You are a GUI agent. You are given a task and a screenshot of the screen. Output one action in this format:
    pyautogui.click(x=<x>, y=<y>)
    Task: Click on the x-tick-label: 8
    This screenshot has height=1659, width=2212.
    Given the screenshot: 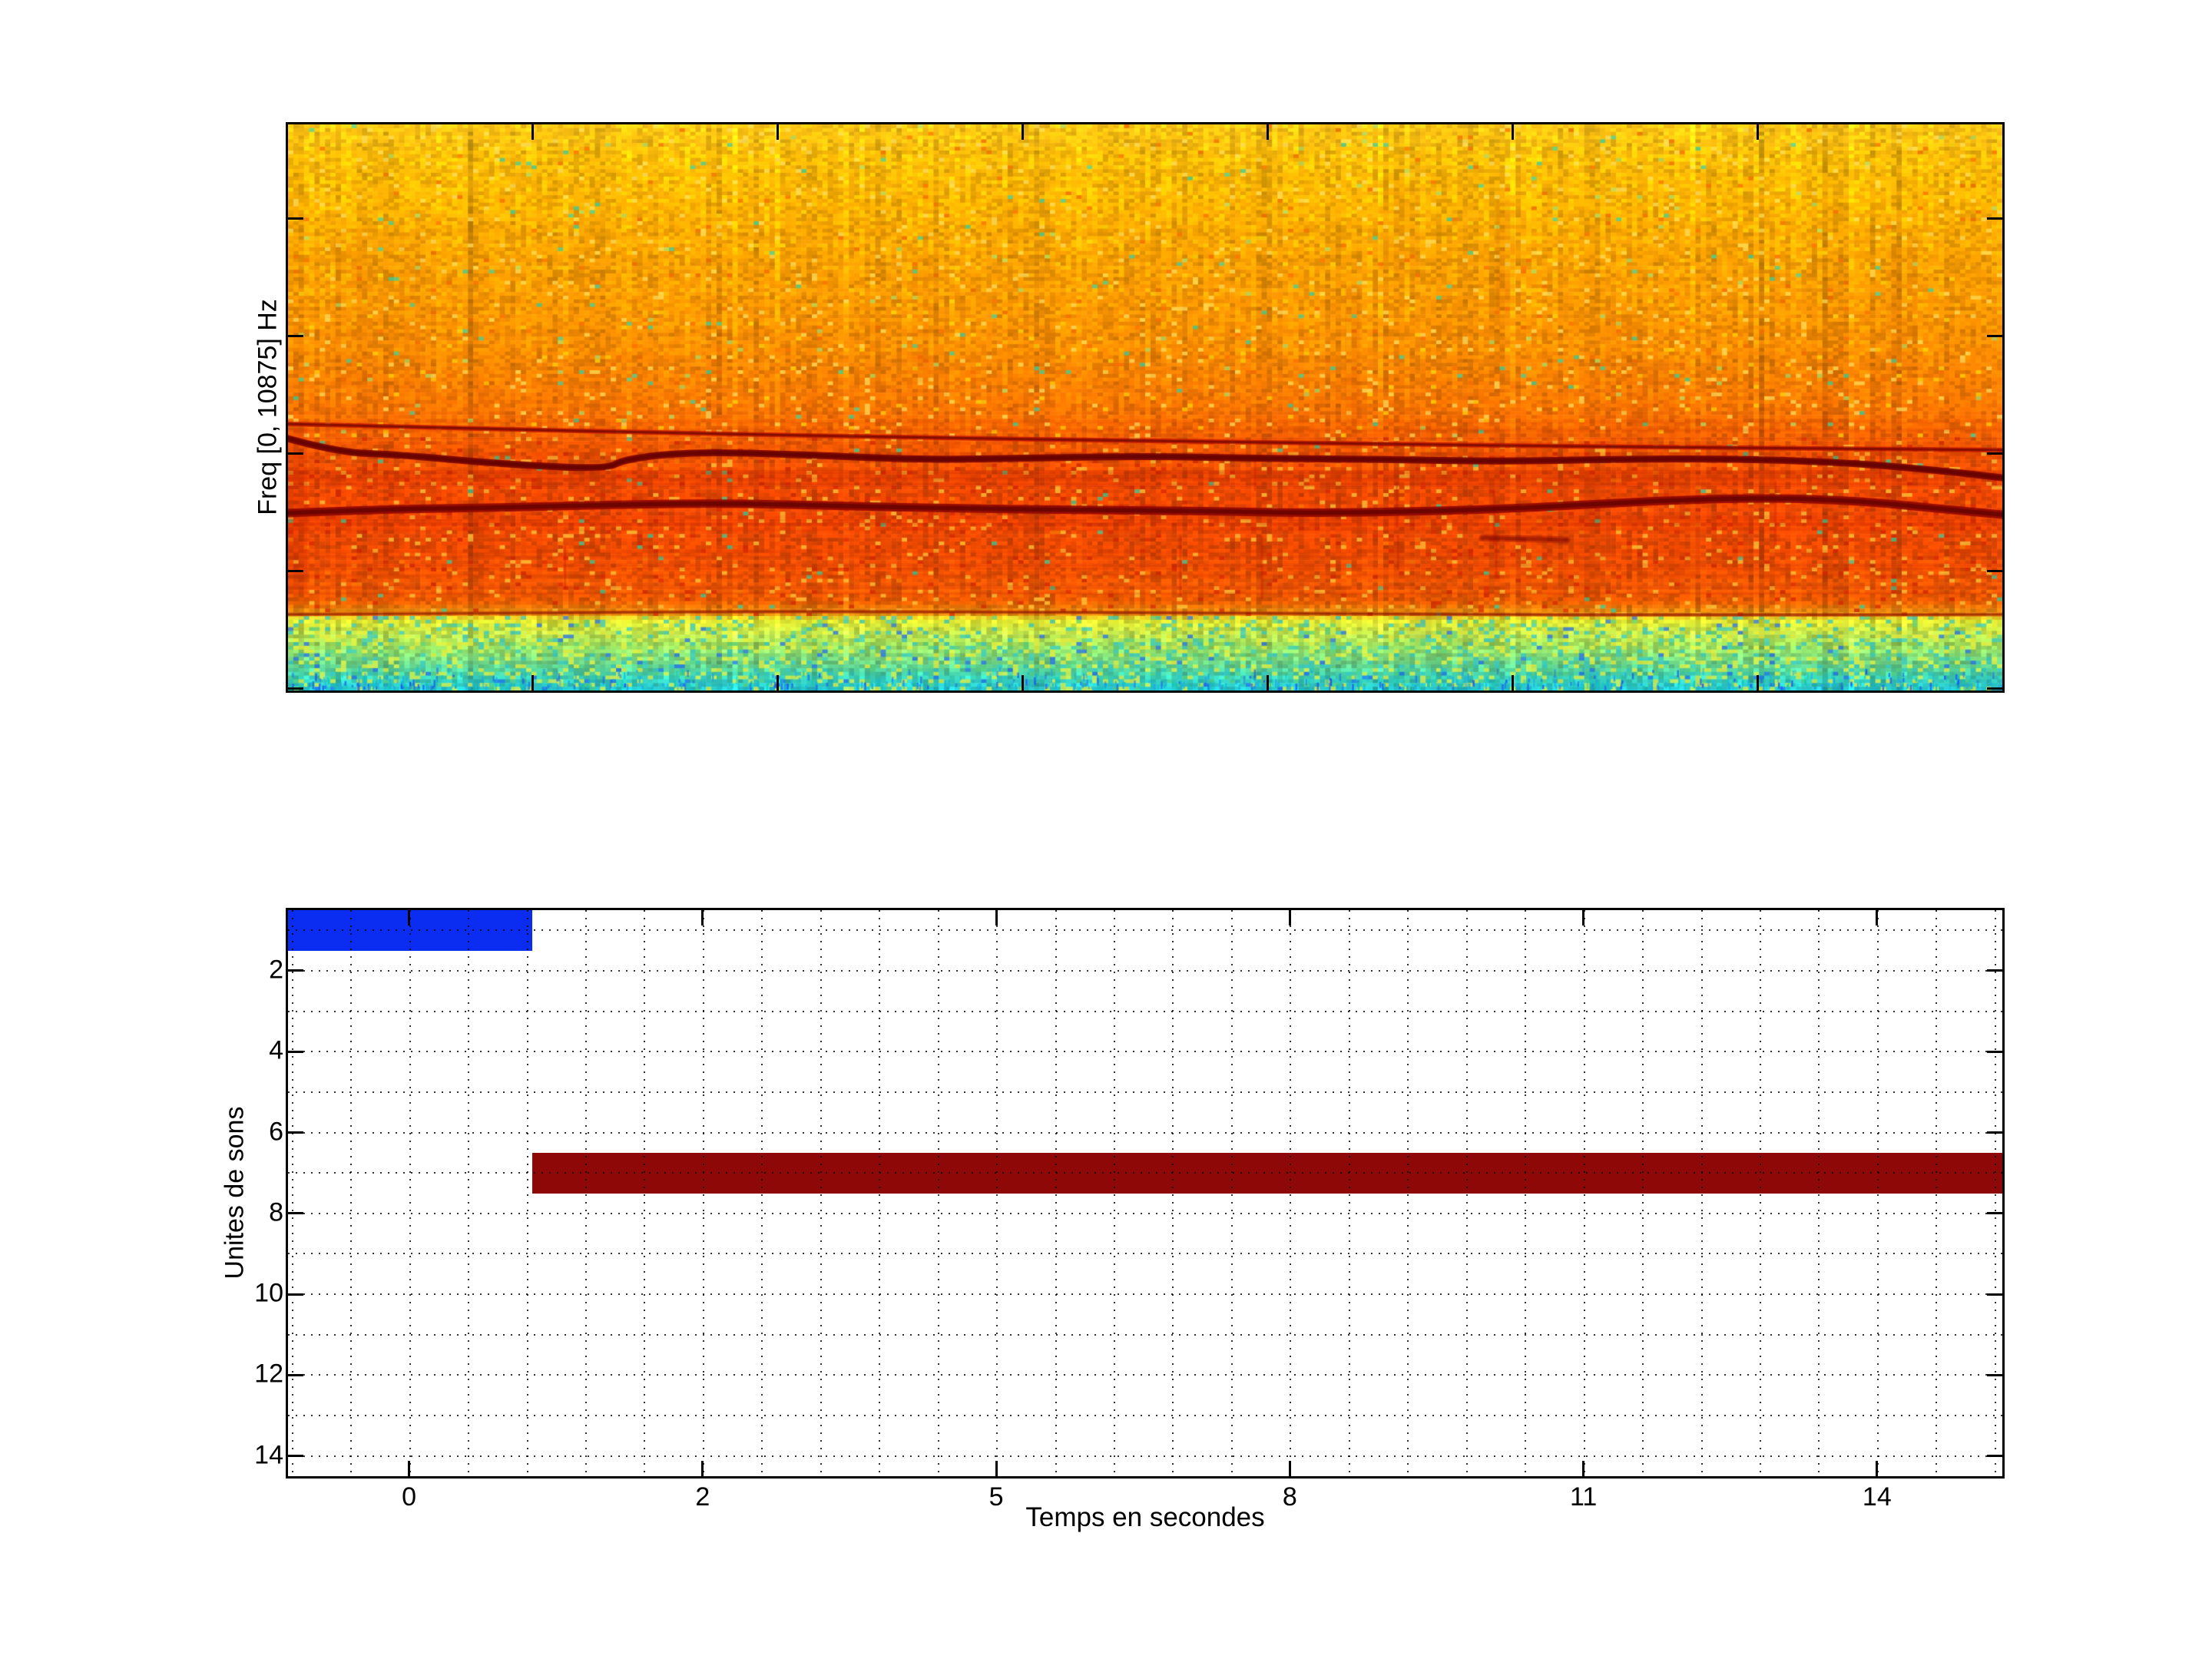 What is the action you would take?
    pyautogui.click(x=1289, y=1497)
    